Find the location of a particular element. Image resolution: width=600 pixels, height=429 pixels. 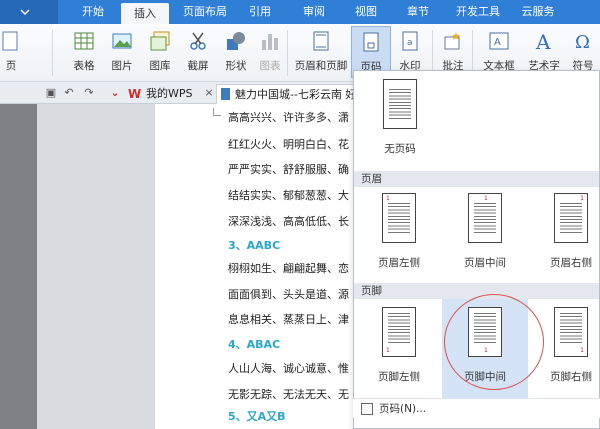

doc-line: 面面俱到、头头是道、源 is located at coordinates (288, 294).